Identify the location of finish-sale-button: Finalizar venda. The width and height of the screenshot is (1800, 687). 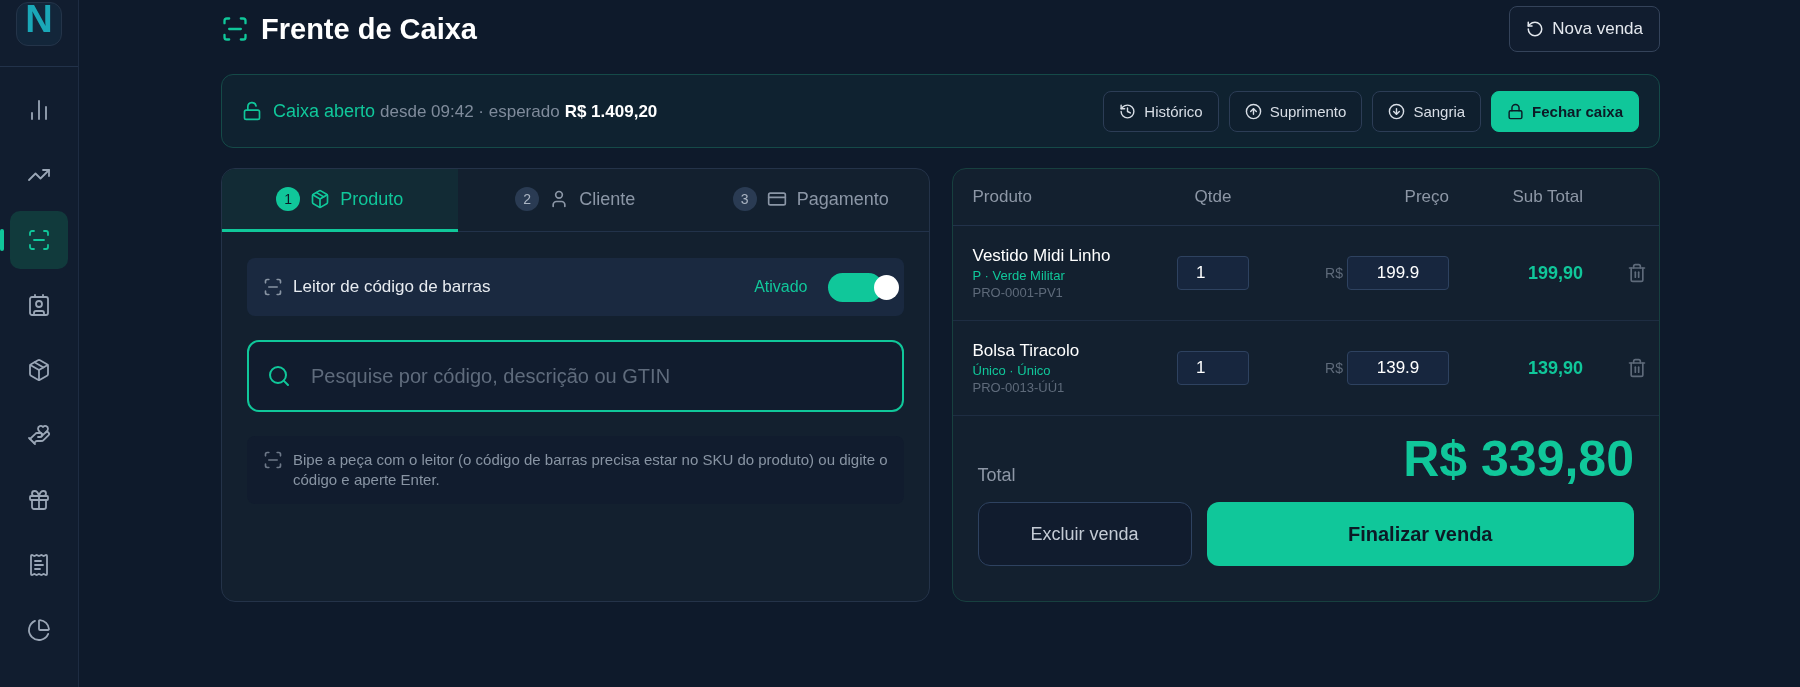
(1420, 534).